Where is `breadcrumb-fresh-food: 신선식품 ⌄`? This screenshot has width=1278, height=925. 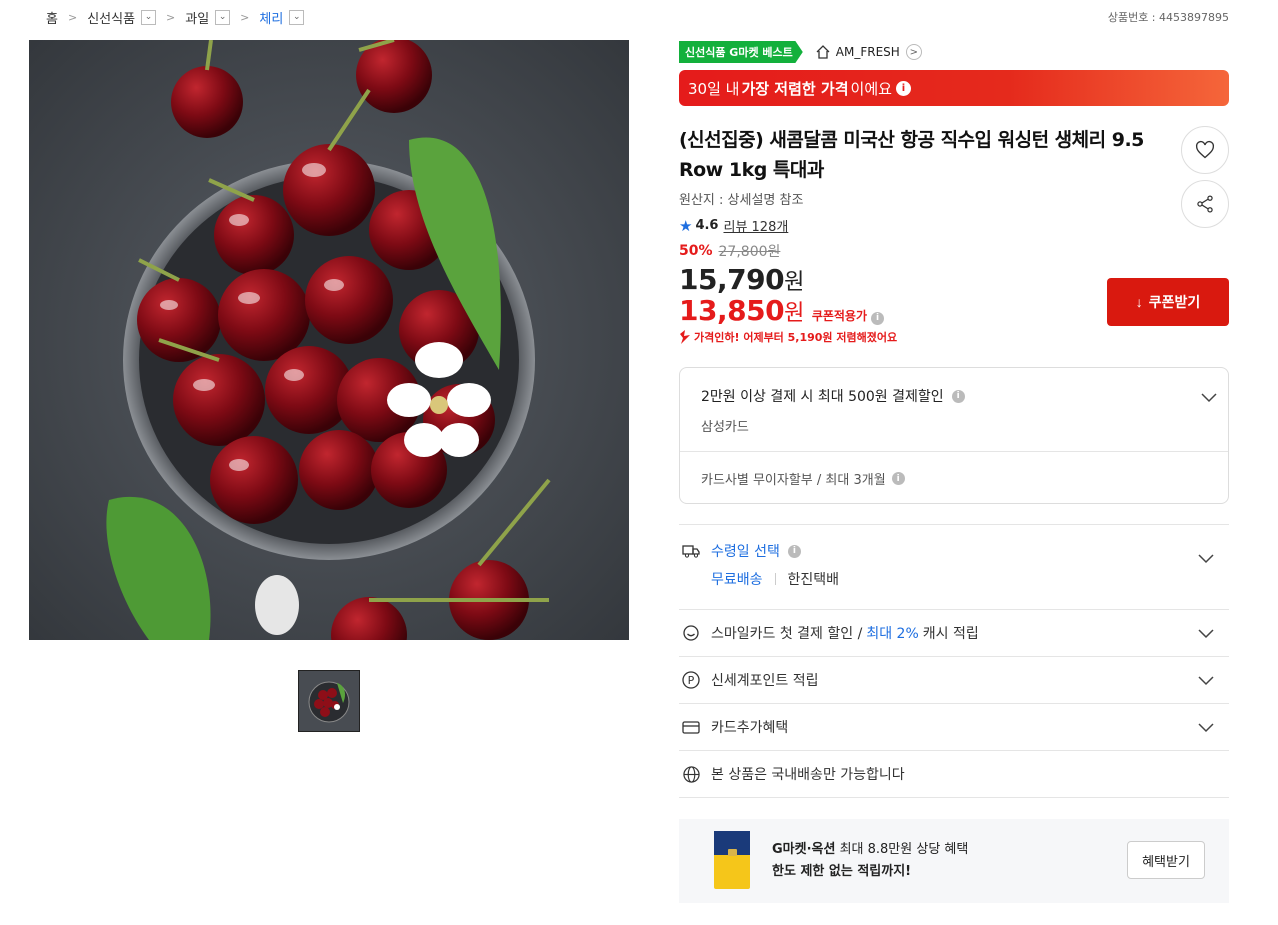 breadcrumb-fresh-food: 신선식품 ⌄ is located at coordinates (122, 17).